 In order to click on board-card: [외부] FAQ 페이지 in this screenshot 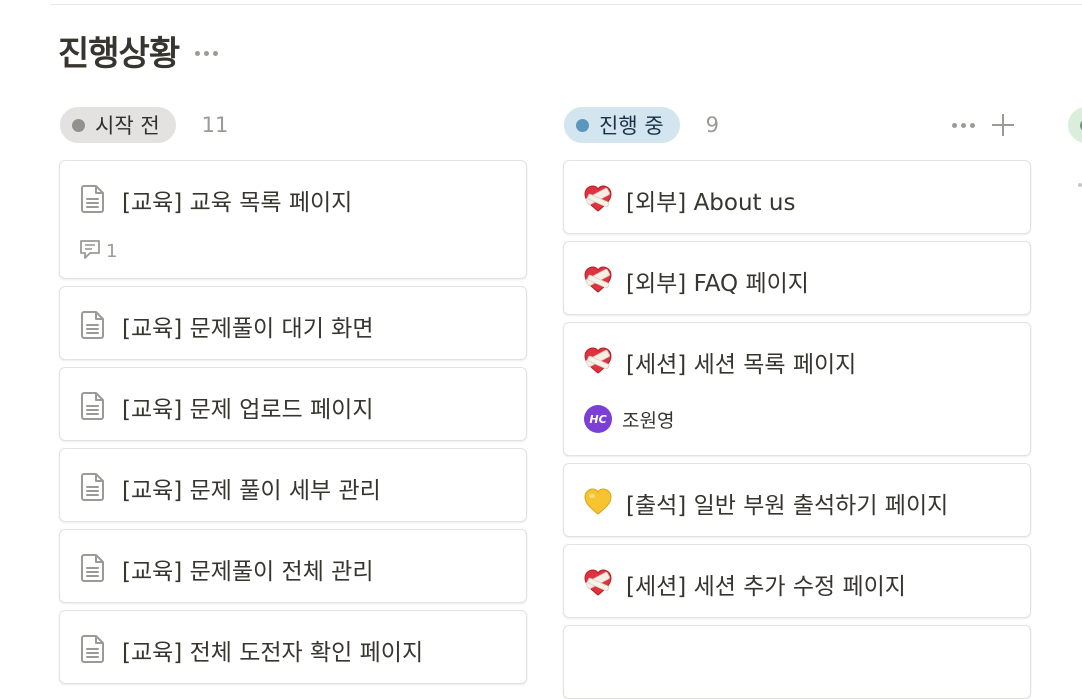, I will do `click(797, 278)`.